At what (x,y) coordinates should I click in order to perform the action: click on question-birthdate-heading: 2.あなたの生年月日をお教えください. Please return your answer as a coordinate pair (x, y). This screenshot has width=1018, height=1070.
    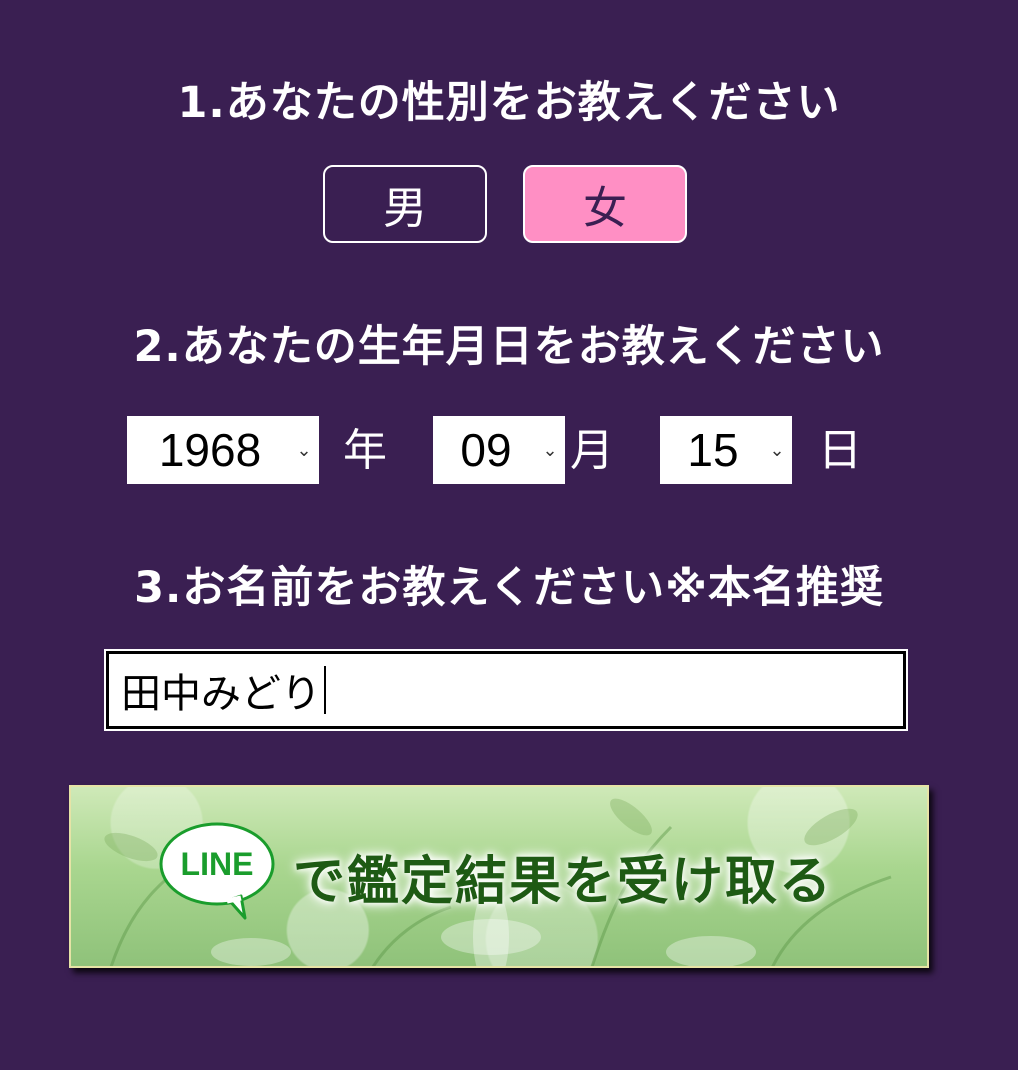
    Looking at the image, I should click on (509, 347).